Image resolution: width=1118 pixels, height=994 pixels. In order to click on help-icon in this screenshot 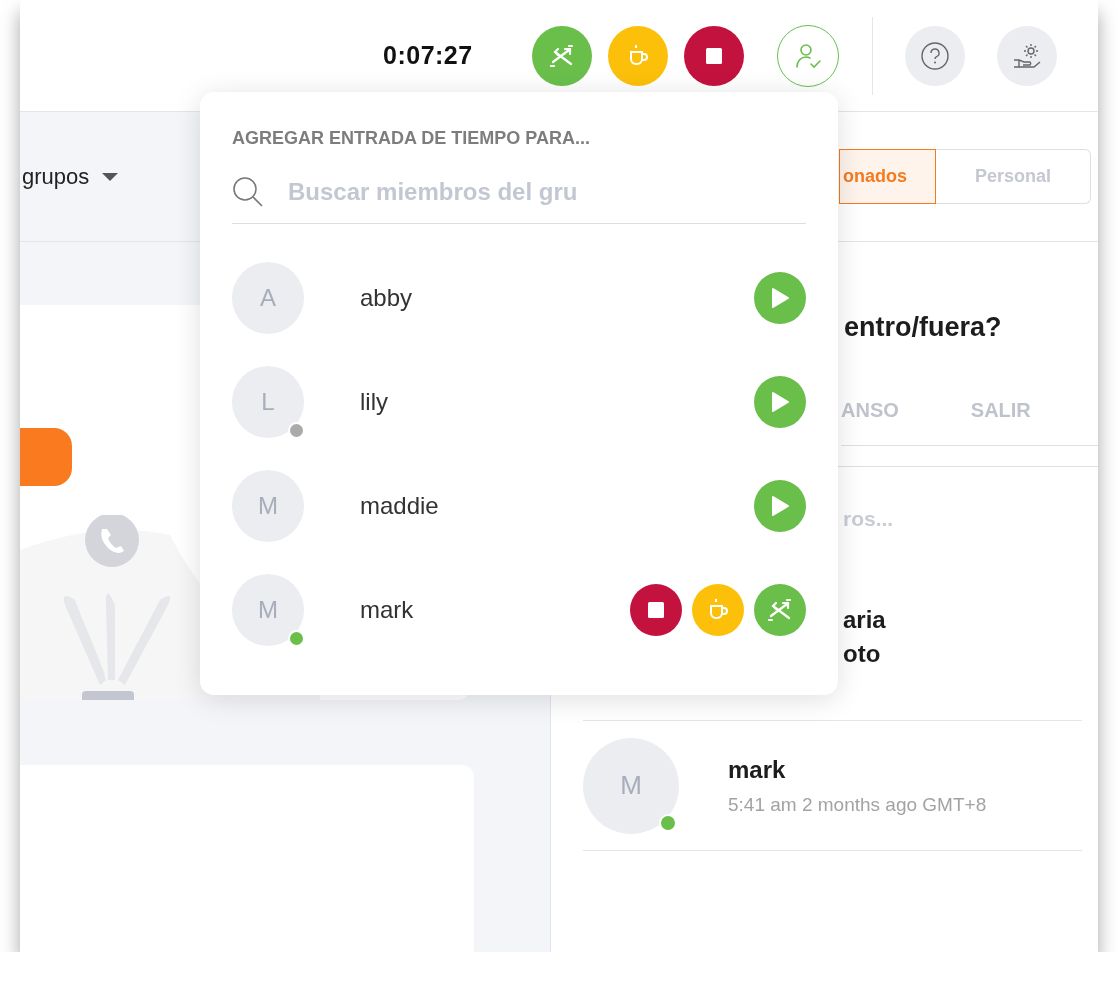, I will do `click(935, 55)`.